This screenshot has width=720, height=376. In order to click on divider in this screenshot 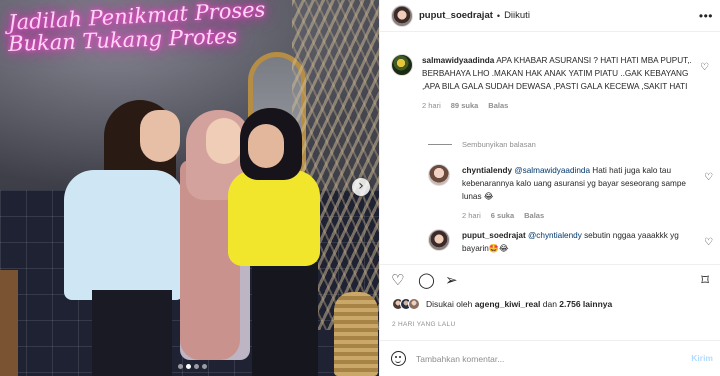, I will do `click(440, 144)`.